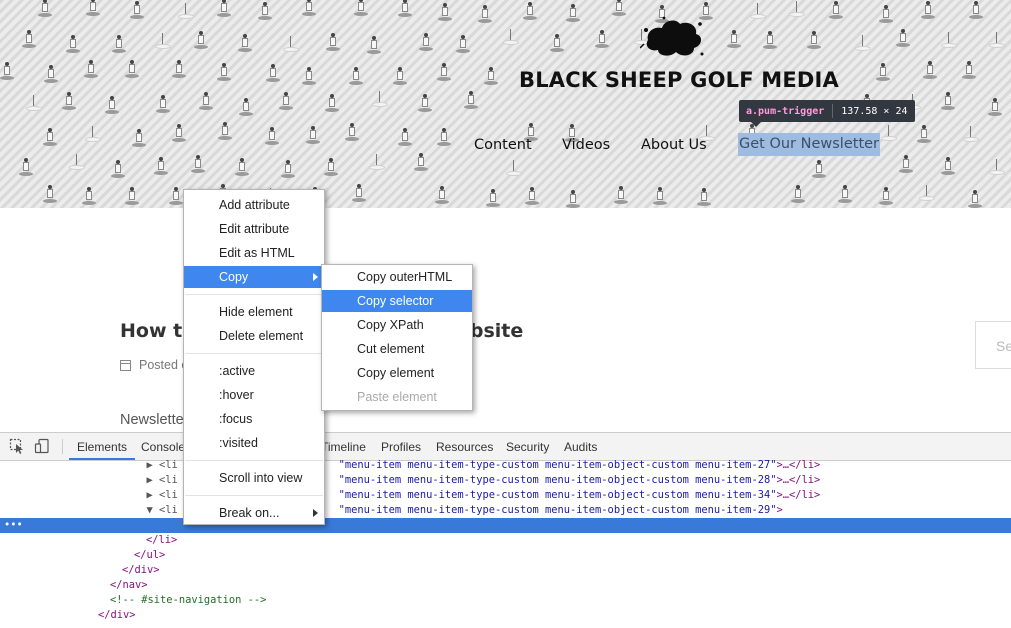  What do you see at coordinates (809, 144) in the screenshot?
I see `nav-link-newsletter: Get Our Newsletter` at bounding box center [809, 144].